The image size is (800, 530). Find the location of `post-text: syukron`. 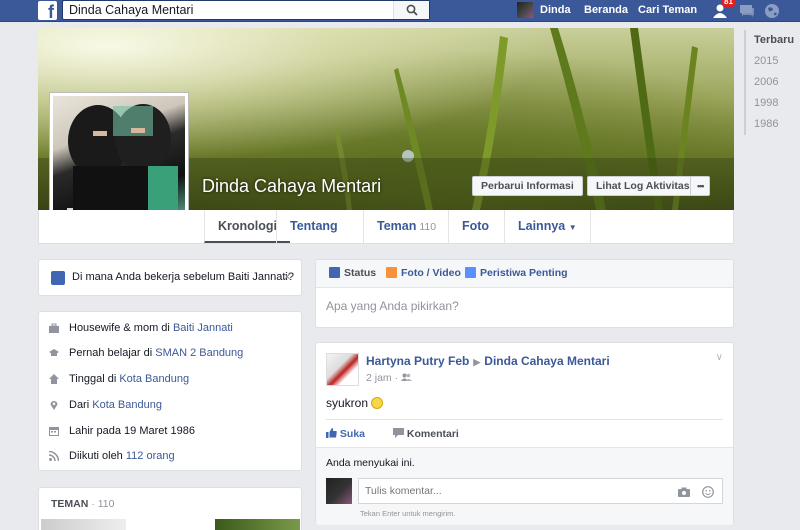

post-text: syukron is located at coordinates (355, 403).